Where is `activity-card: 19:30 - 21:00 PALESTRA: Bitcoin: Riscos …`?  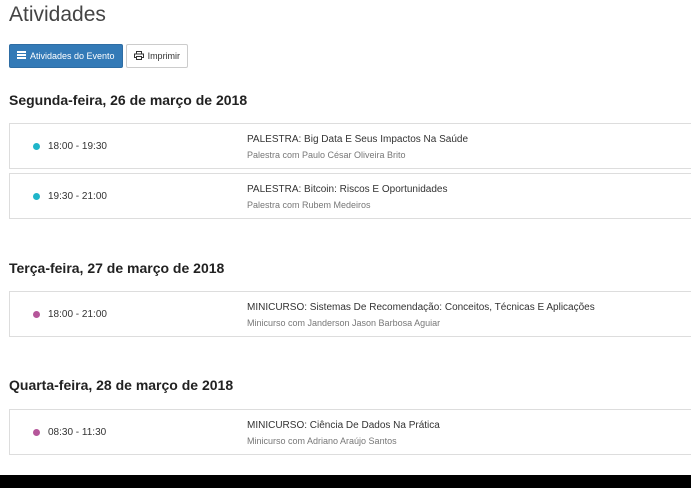 activity-card: 19:30 - 21:00 PALESTRA: Bitcoin: Riscos … is located at coordinates (350, 196).